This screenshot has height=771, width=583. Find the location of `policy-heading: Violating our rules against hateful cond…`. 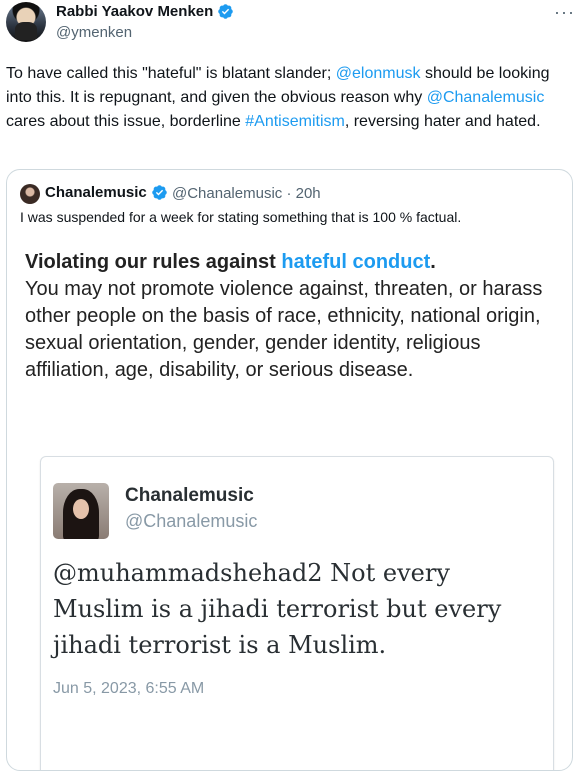

policy-heading: Violating our rules against hateful cond… is located at coordinates (285, 262).